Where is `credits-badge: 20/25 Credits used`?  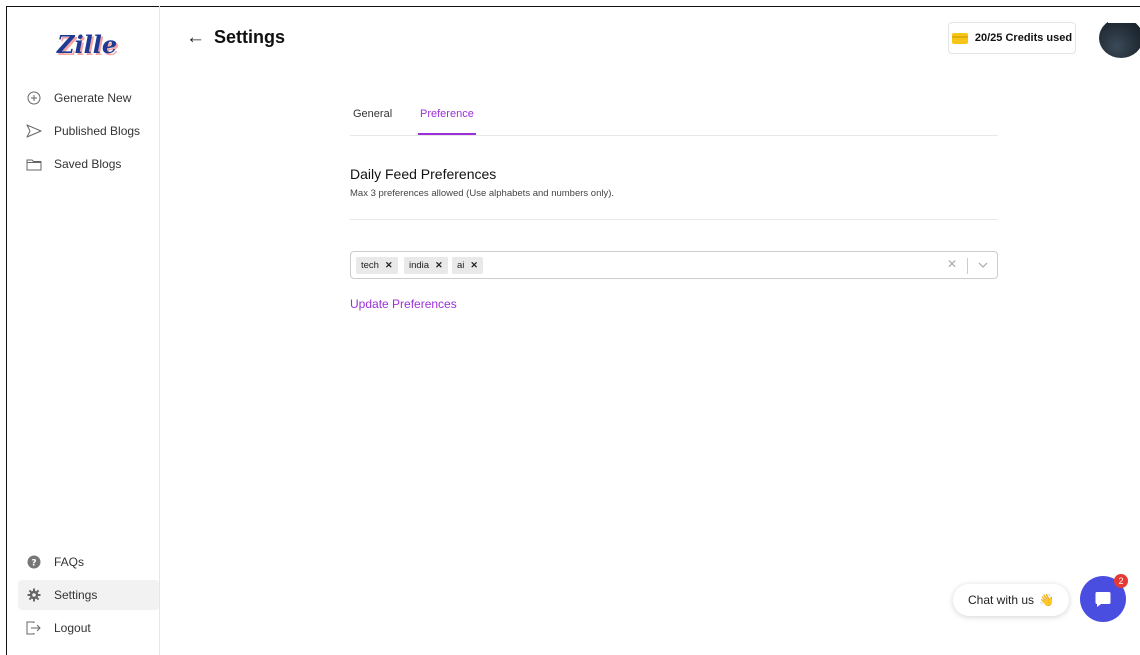 credits-badge: 20/25 Credits used is located at coordinates (1012, 38).